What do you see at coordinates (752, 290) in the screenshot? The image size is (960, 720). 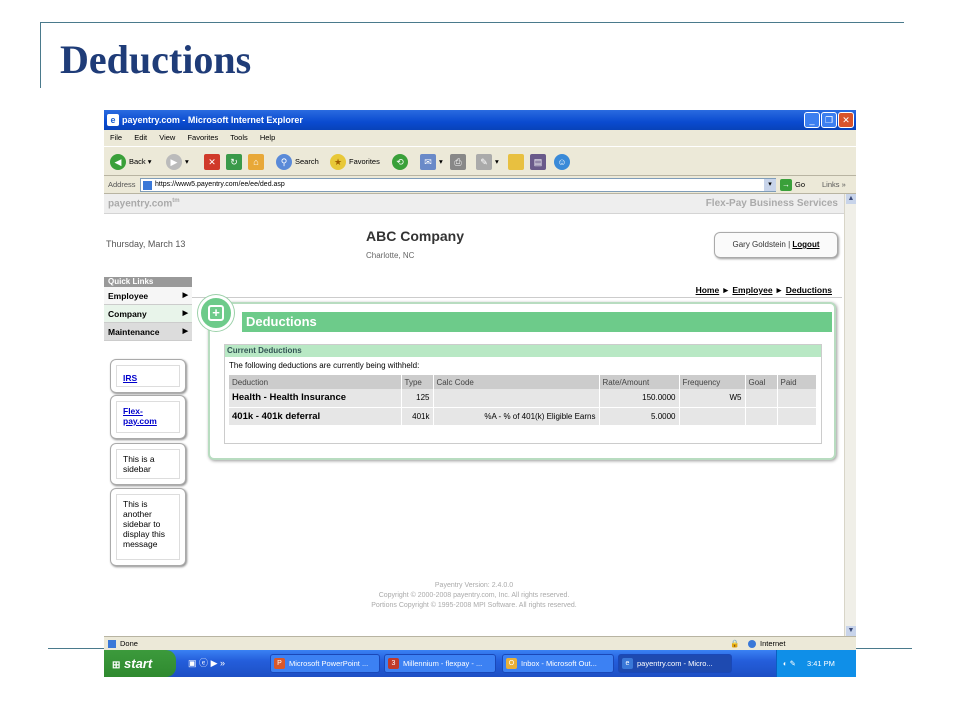 I see `breadcrumb-employee: Employee` at bounding box center [752, 290].